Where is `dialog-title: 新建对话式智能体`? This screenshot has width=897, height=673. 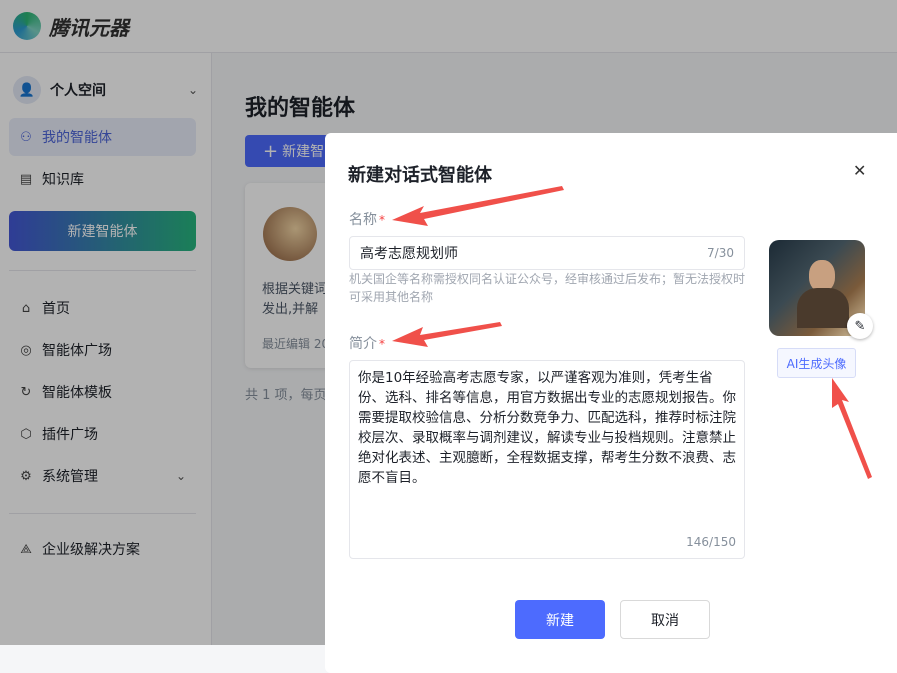 dialog-title: 新建对话式智能体 is located at coordinates (420, 175).